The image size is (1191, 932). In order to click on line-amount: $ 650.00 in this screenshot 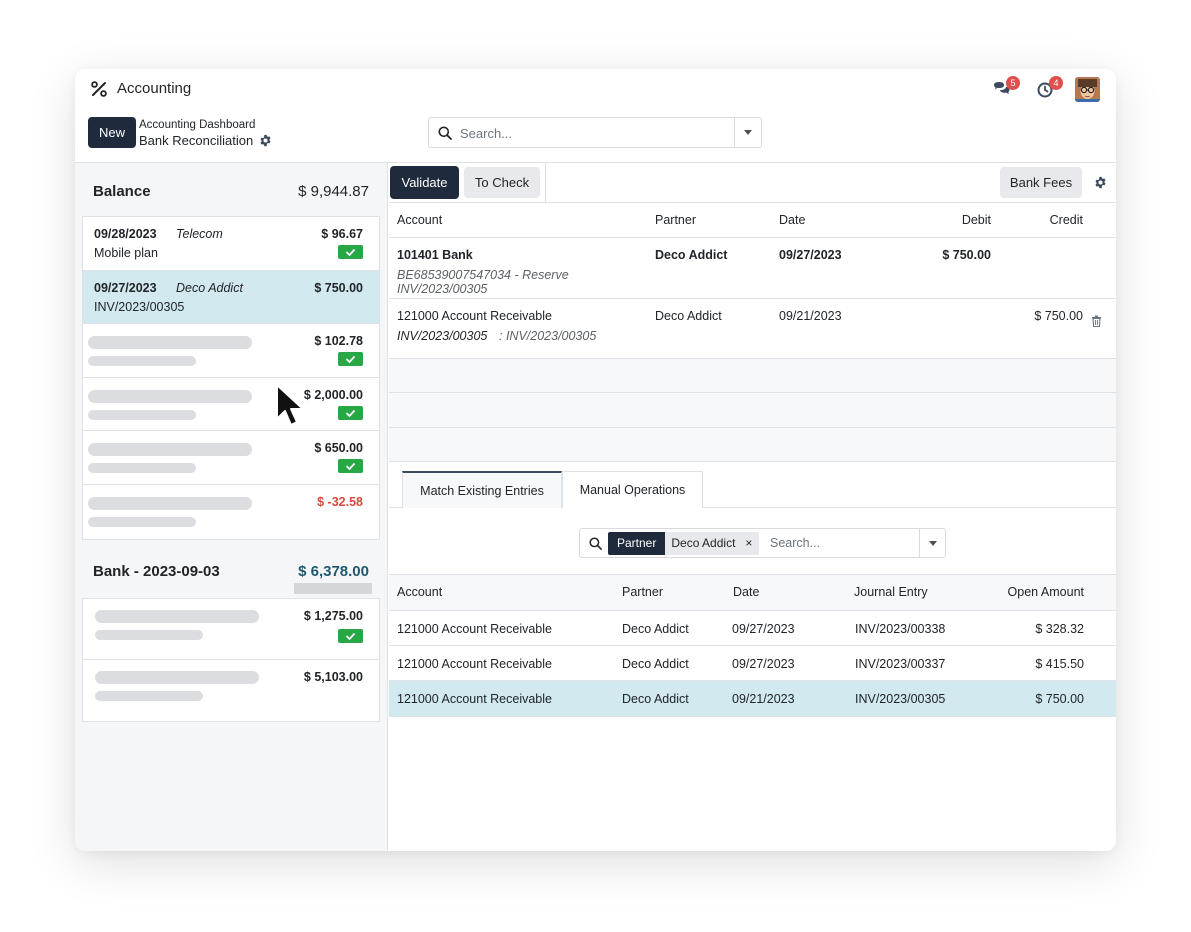, I will do `click(338, 448)`.